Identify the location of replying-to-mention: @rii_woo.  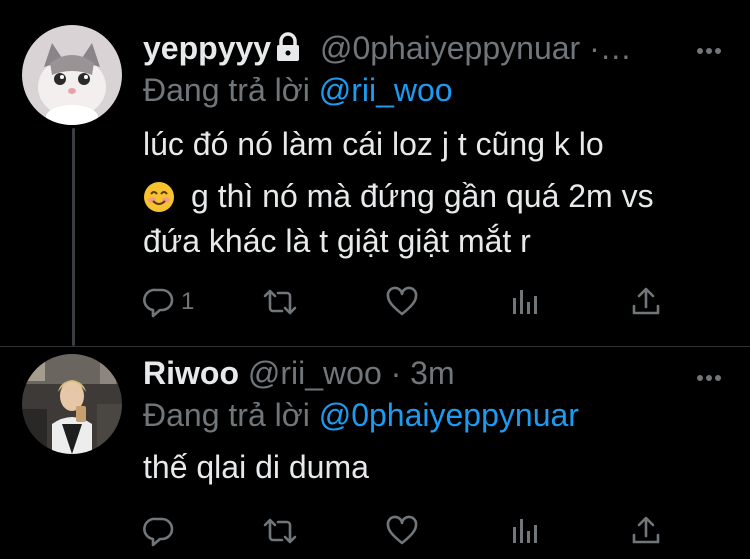
(386, 90).